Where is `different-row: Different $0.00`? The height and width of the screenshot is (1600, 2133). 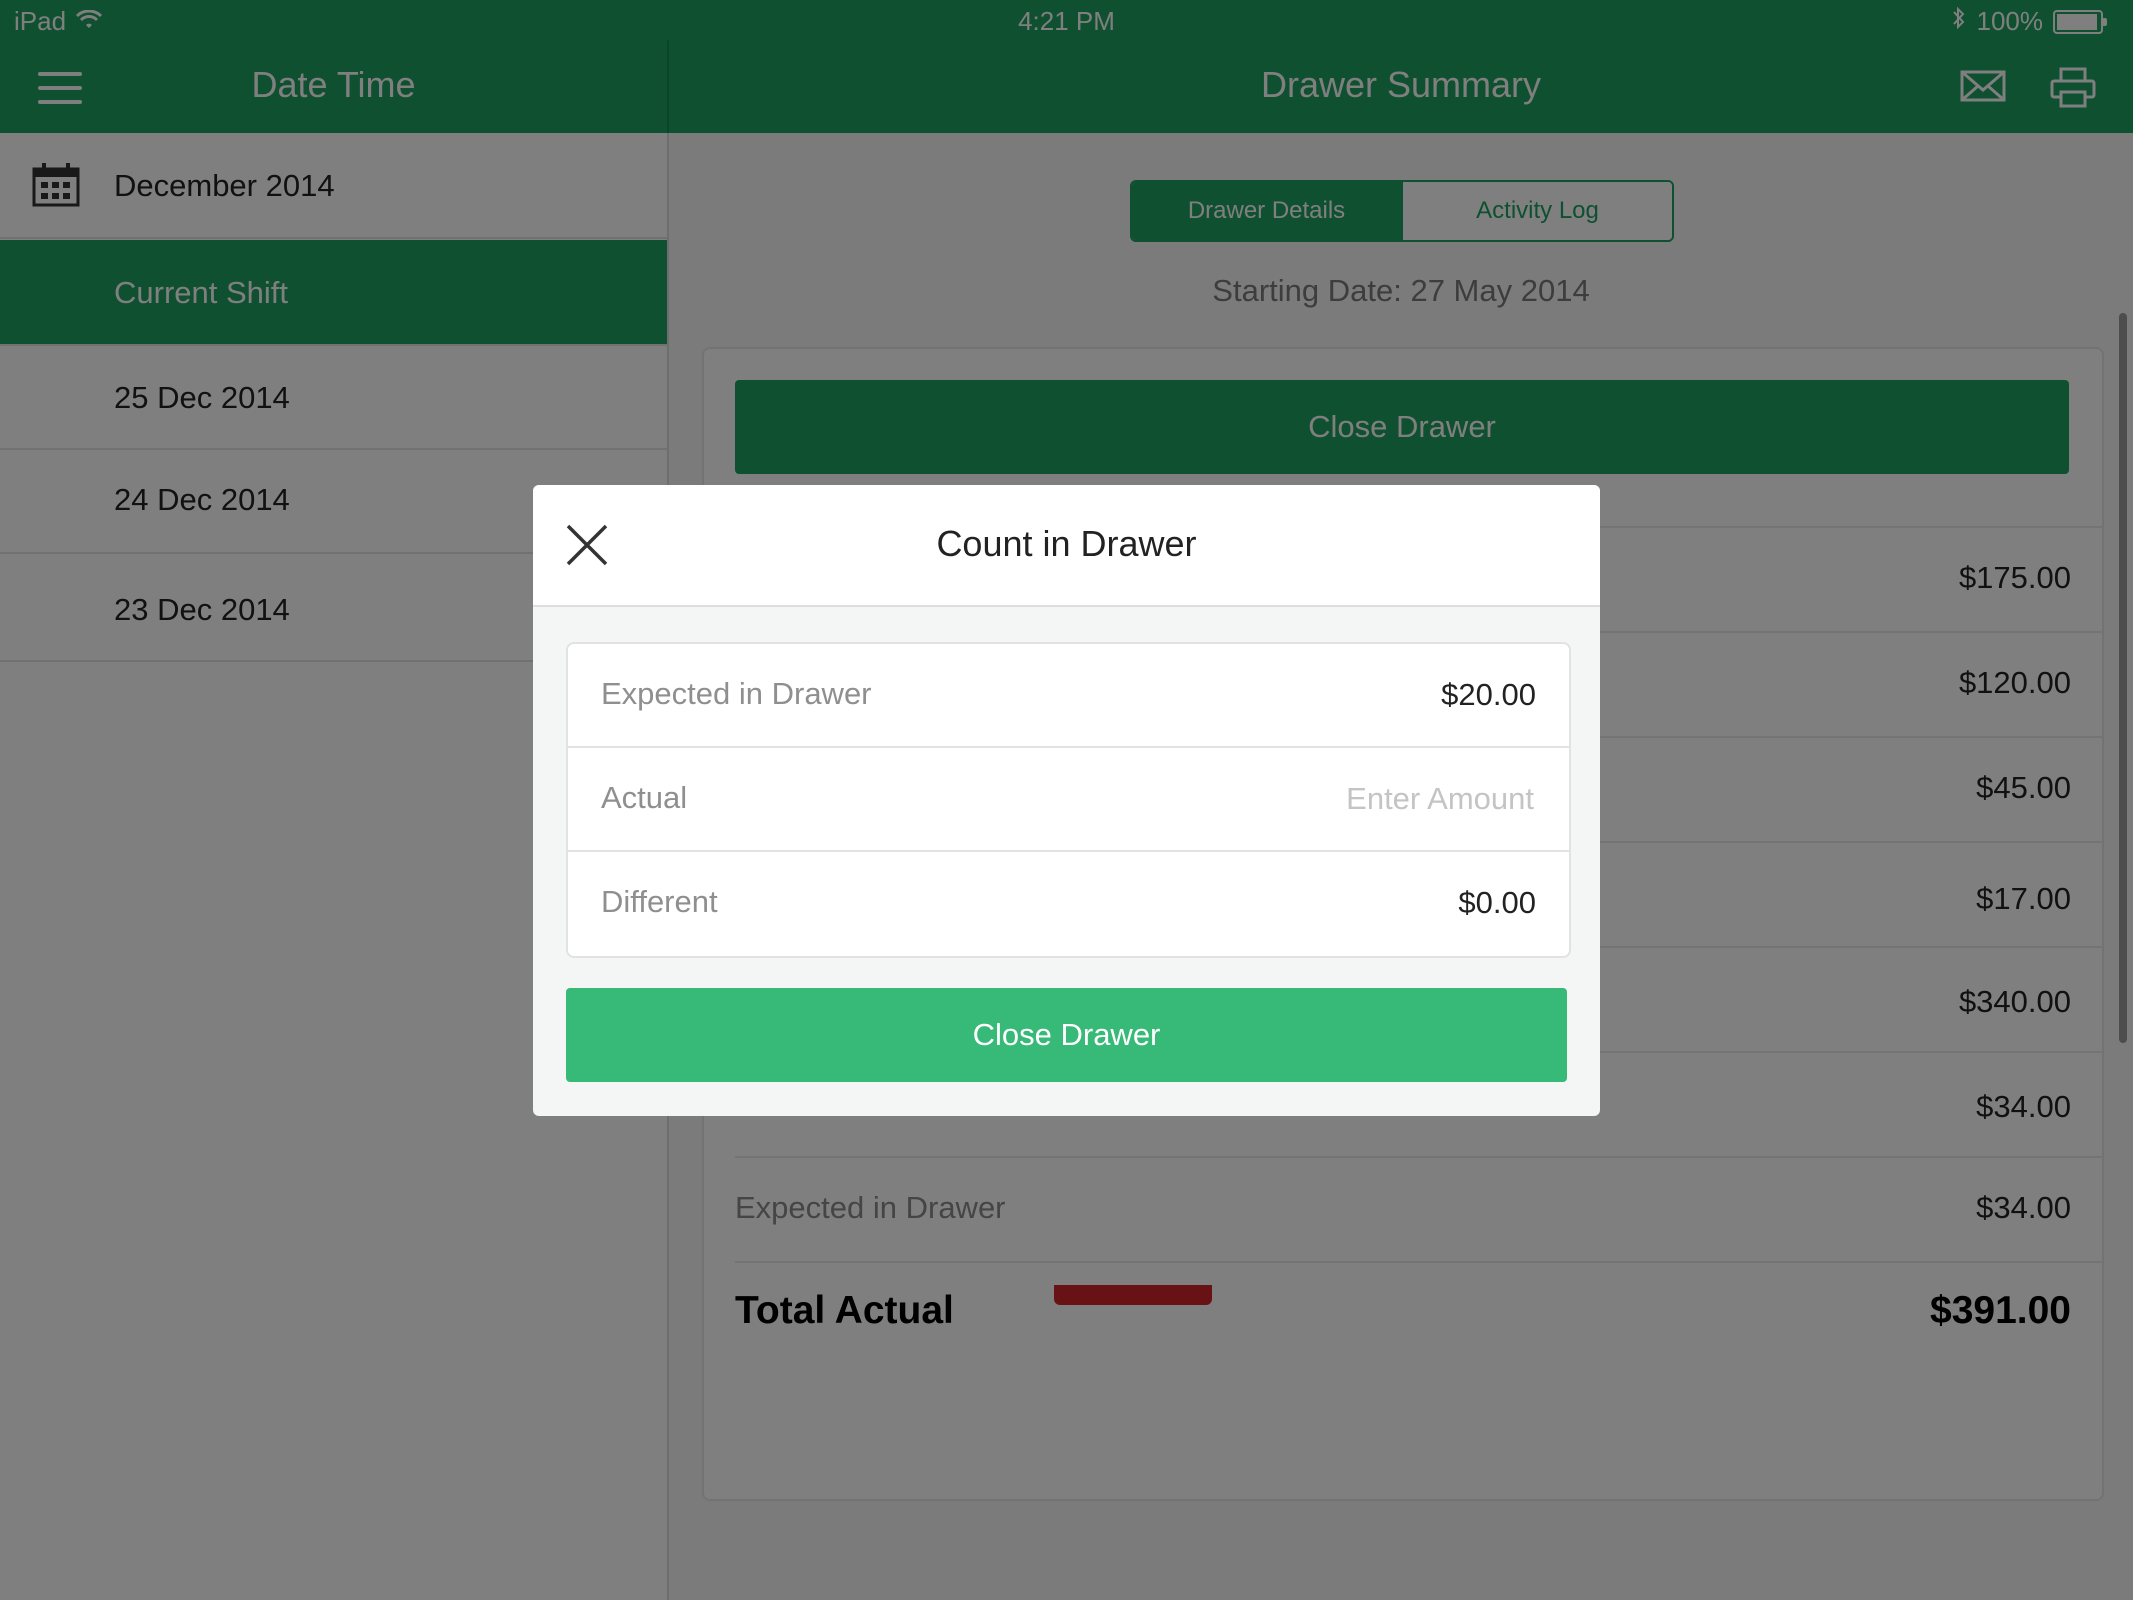 different-row: Different $0.00 is located at coordinates (1068, 902).